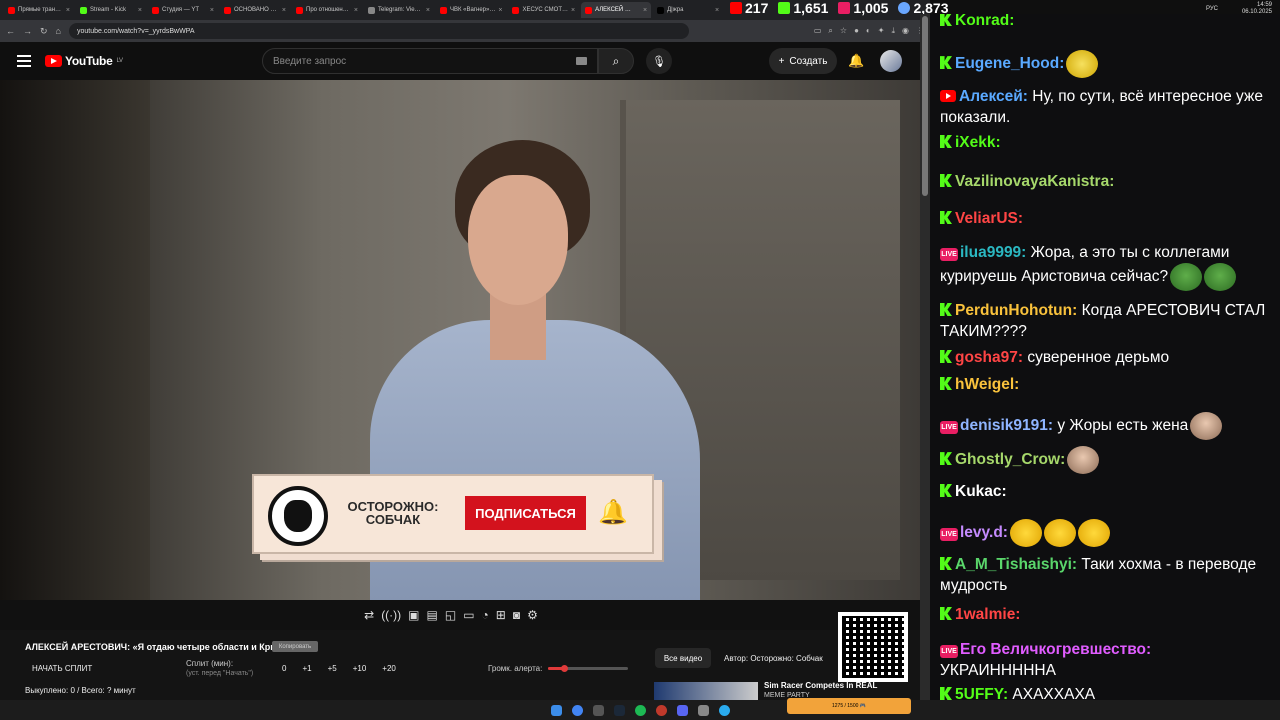 This screenshot has width=1280, height=720. Describe the element at coordinates (881, 31) in the screenshot. I see `puzzle-icon: ✦` at that location.